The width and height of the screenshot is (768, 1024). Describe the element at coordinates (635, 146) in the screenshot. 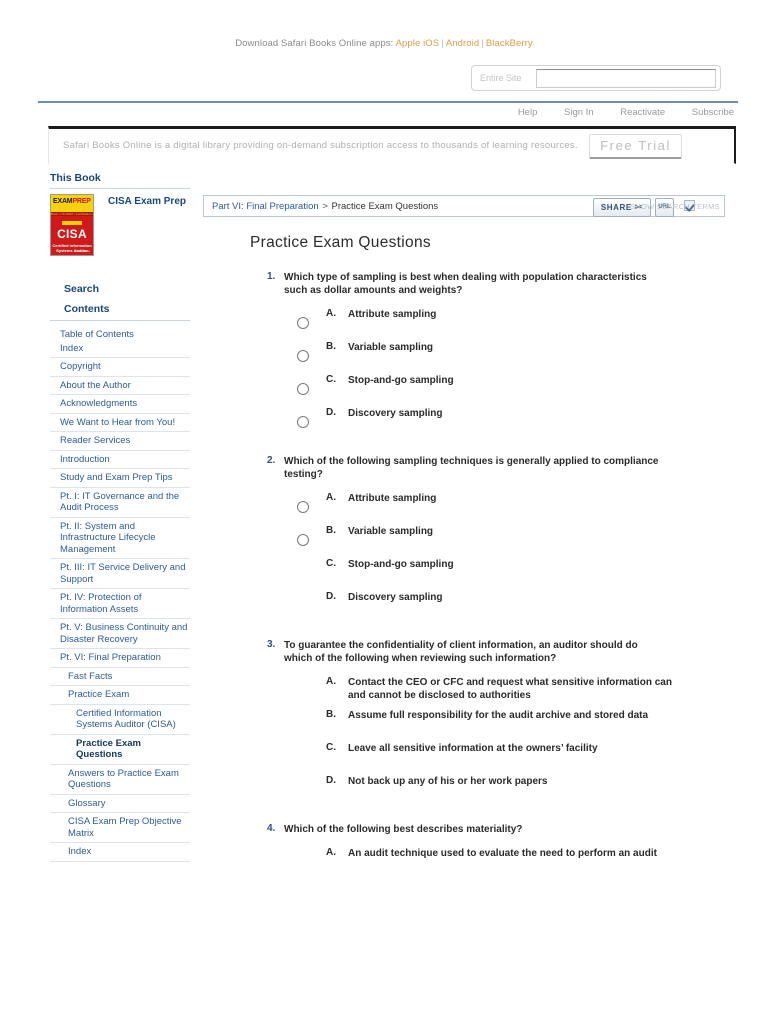

I see `free-trial-button: Free Trial` at that location.